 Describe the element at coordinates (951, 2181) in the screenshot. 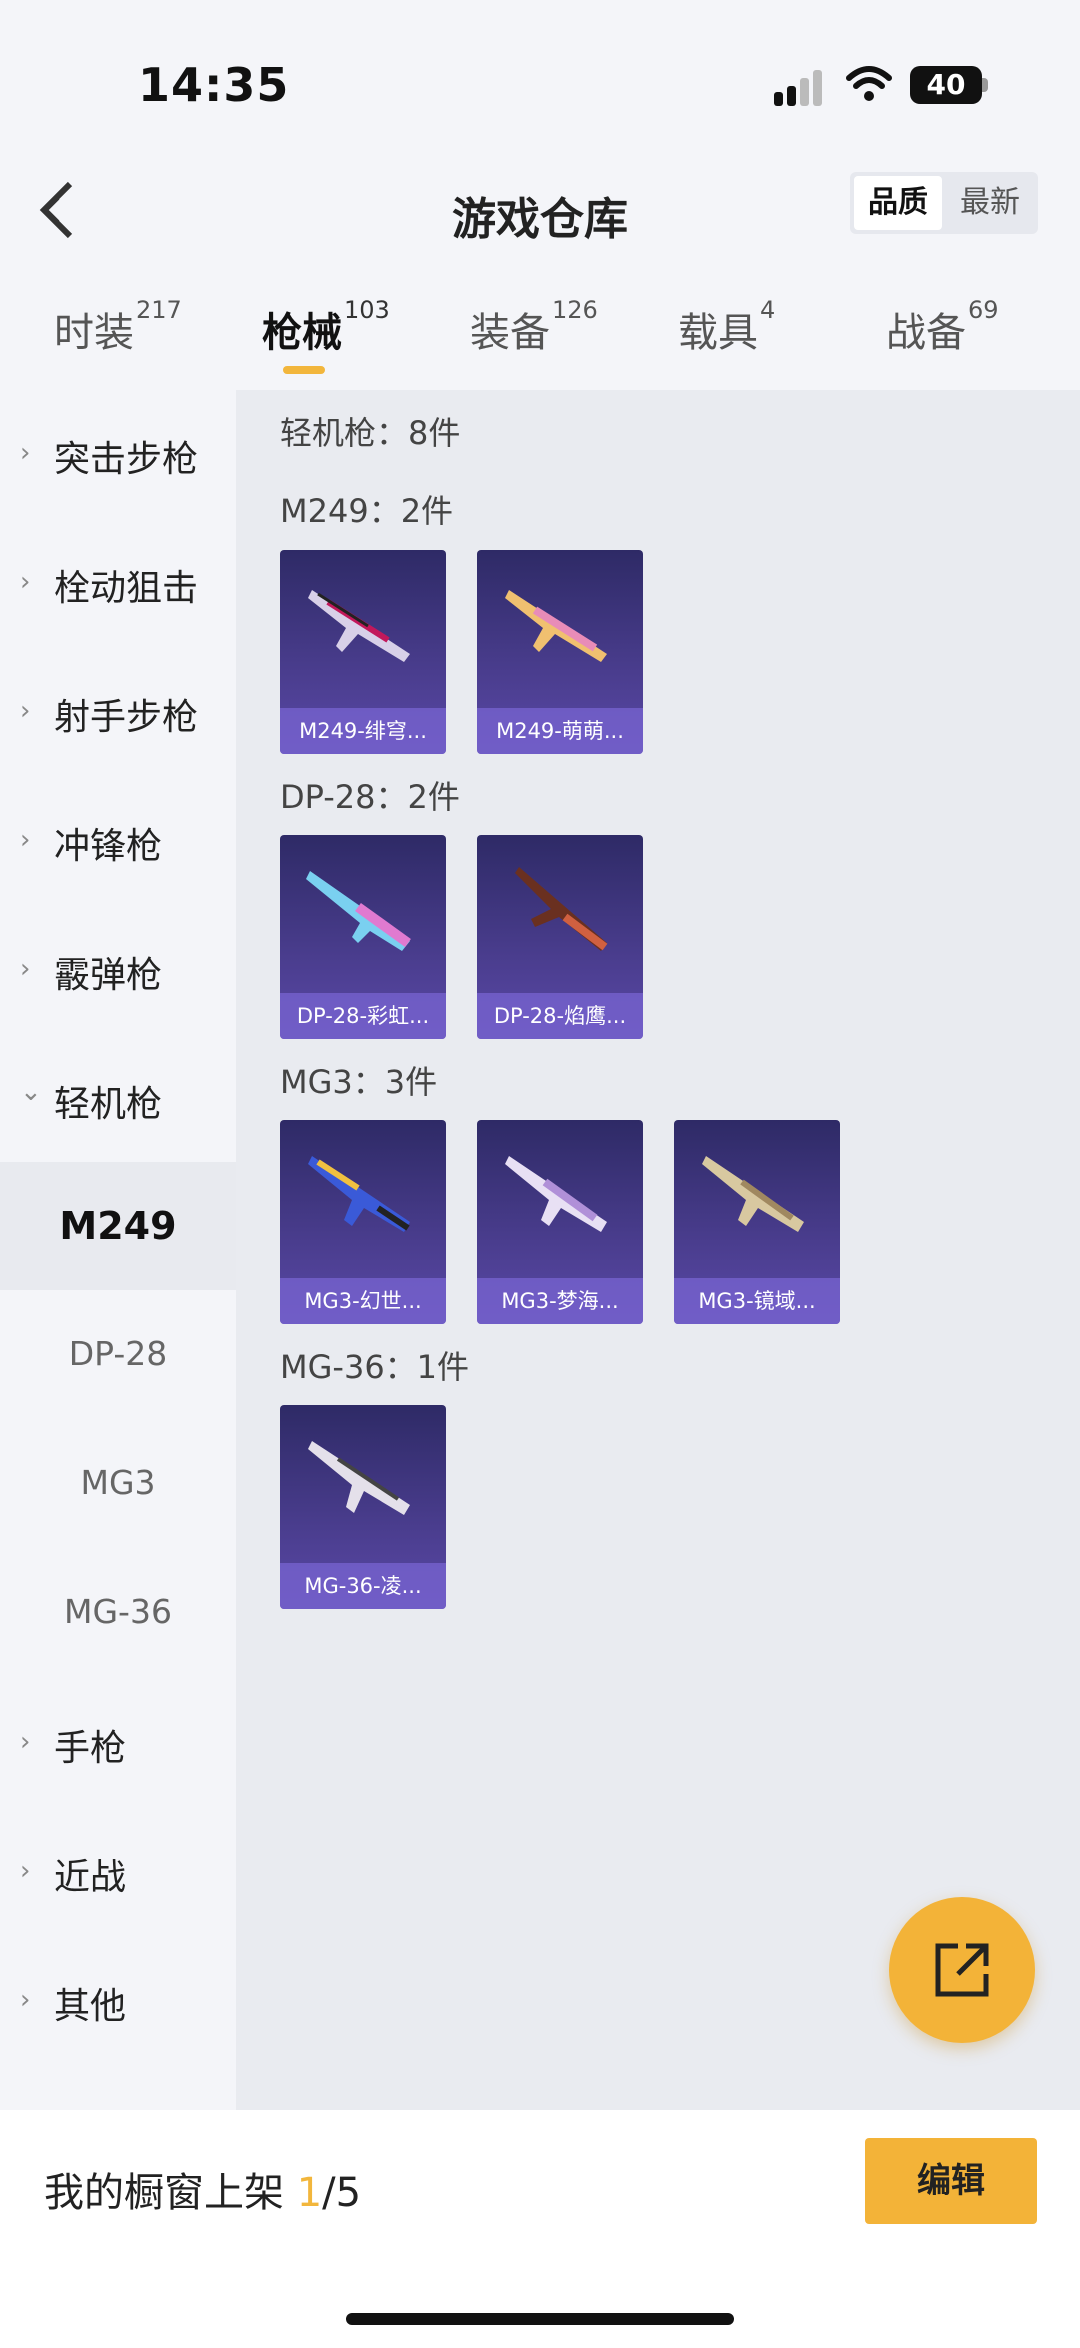

I see `edit-button: 编辑` at that location.